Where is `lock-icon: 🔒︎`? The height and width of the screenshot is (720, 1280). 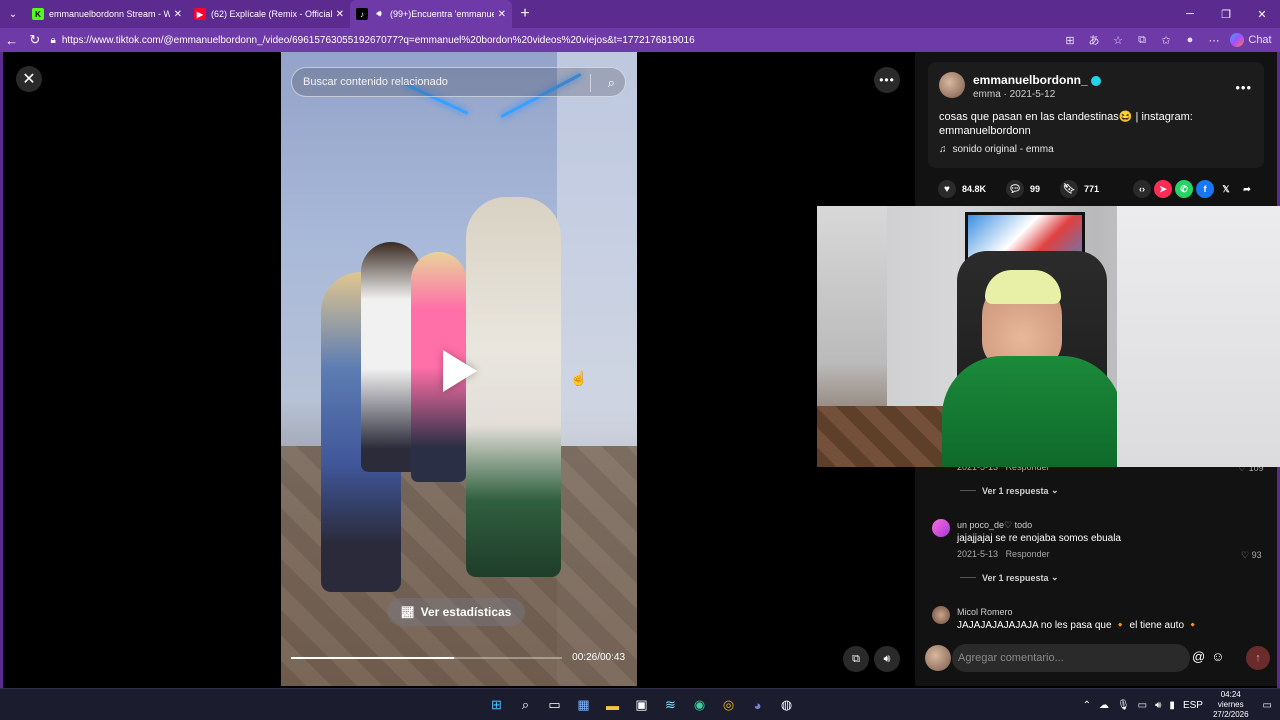
lock-icon: 🔒︎ is located at coordinates (53, 40).